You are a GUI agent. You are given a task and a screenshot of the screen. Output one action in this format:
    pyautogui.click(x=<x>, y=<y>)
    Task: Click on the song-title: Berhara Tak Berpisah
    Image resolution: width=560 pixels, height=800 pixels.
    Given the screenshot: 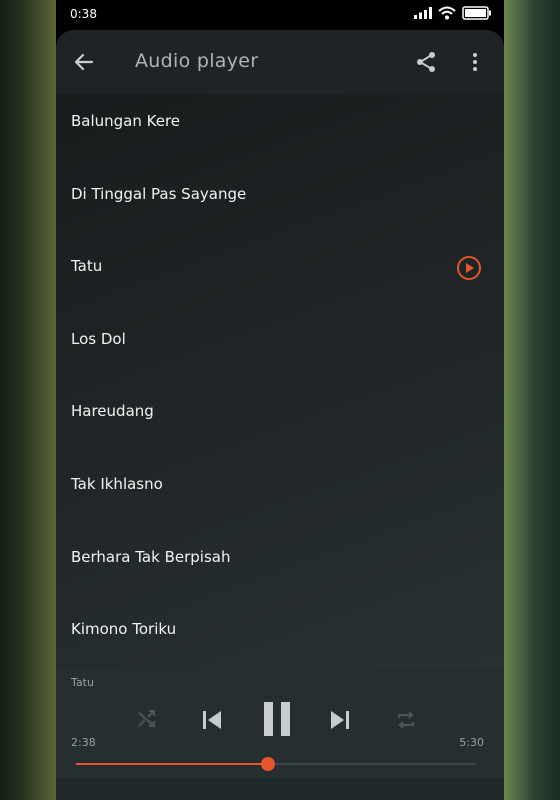 What is the action you would take?
    pyautogui.click(x=151, y=556)
    